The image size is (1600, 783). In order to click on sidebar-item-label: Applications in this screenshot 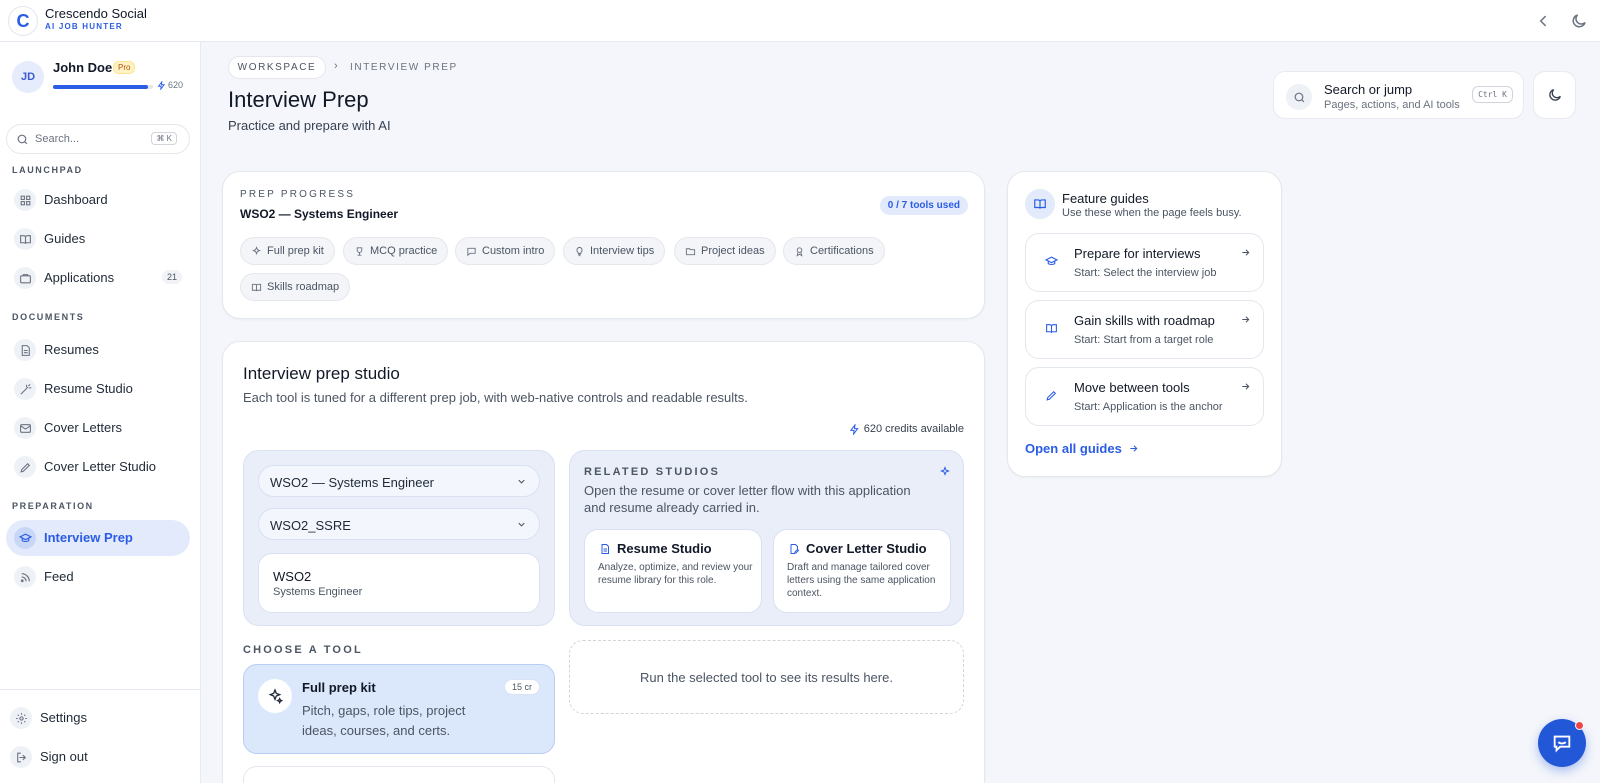, I will do `click(79, 277)`.